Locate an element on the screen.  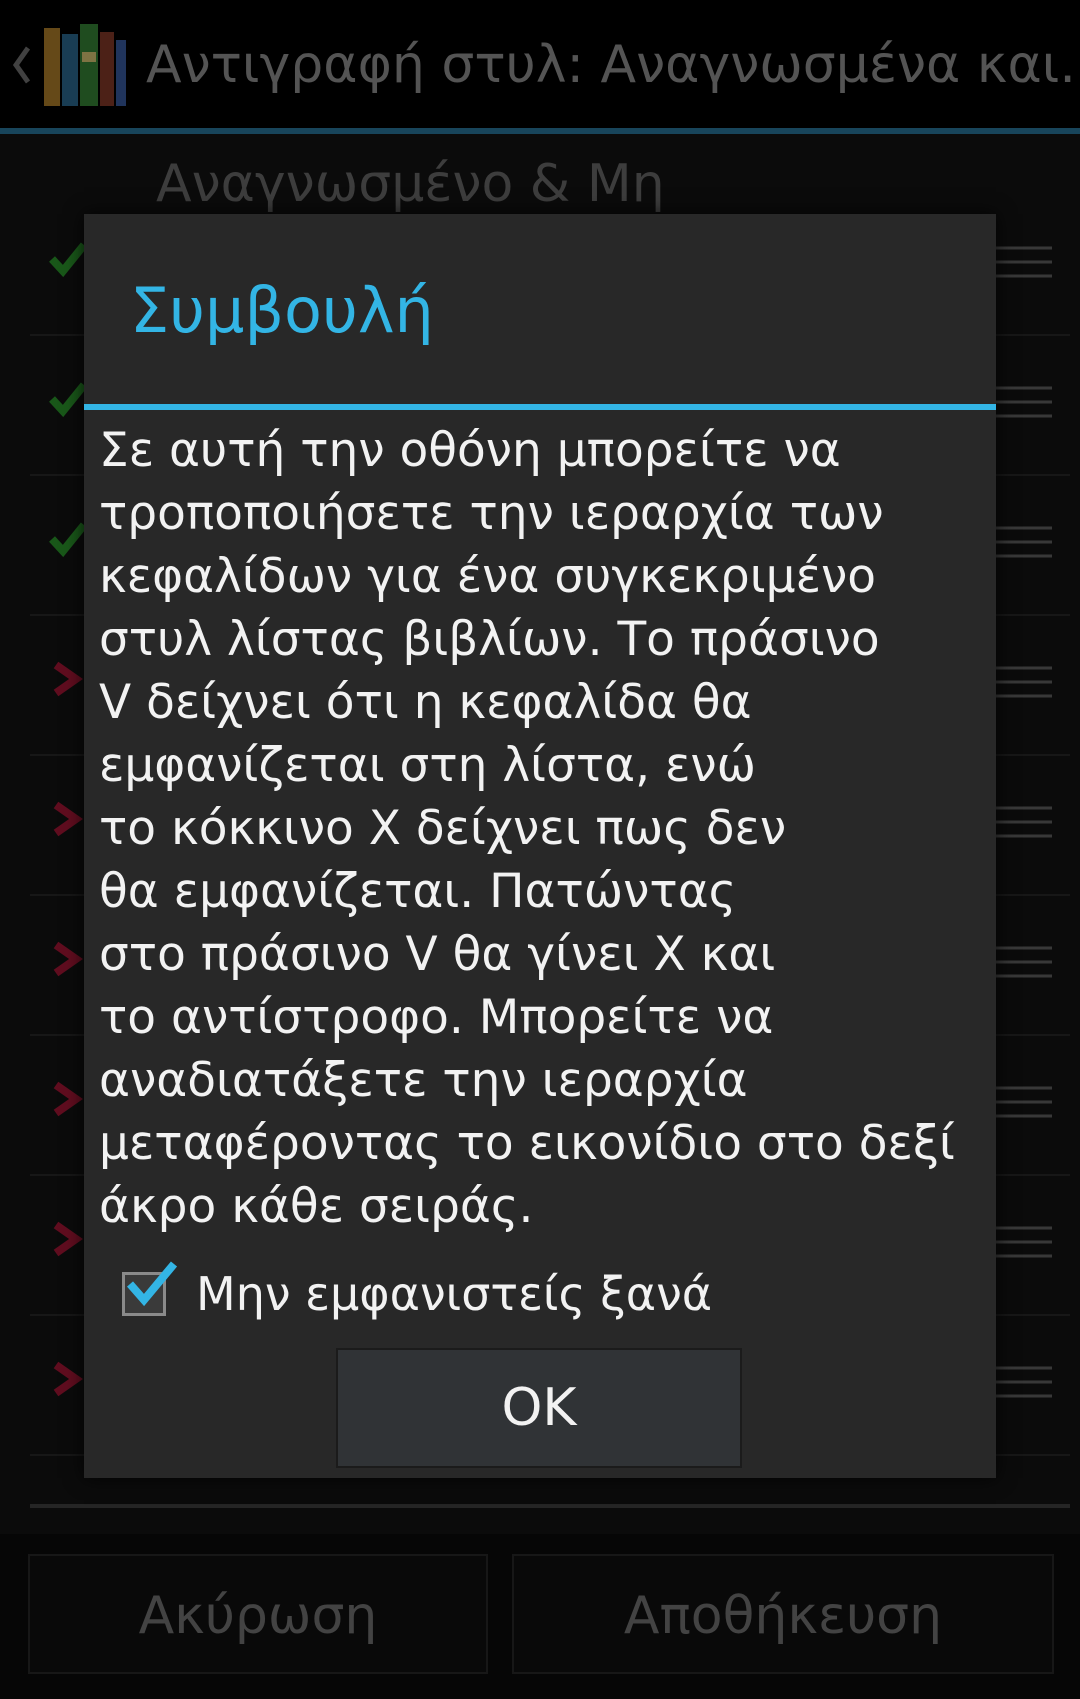
checkmark-icon is located at coordinates (152, 1284).